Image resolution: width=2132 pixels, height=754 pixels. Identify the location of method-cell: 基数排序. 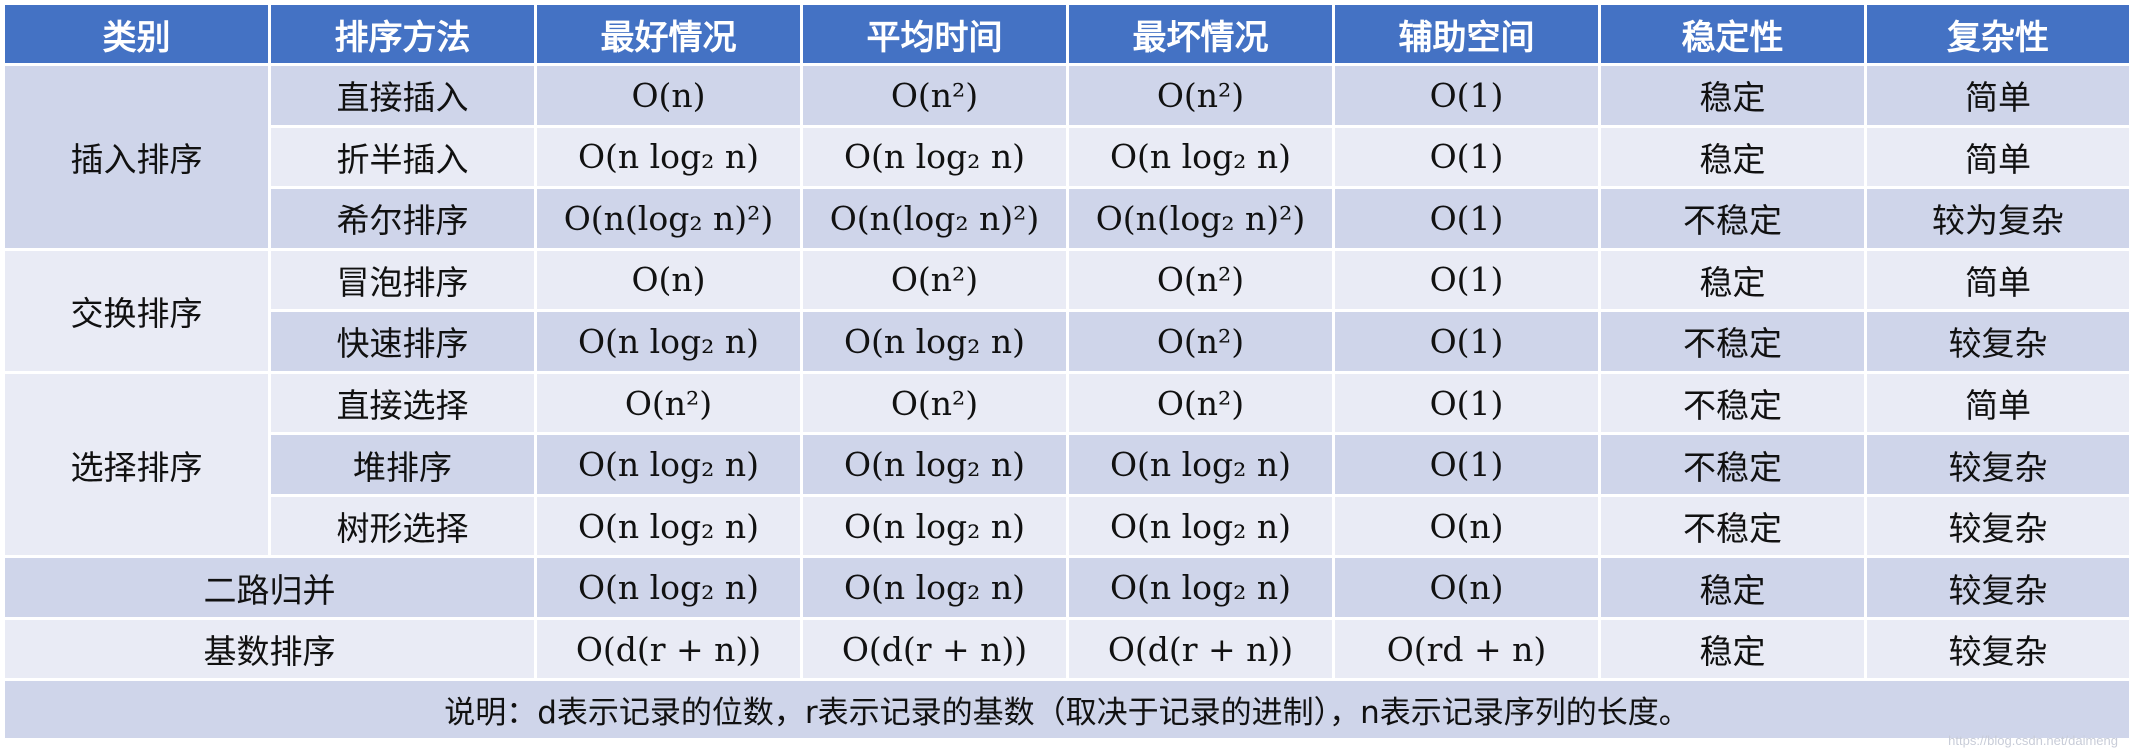
(269, 649).